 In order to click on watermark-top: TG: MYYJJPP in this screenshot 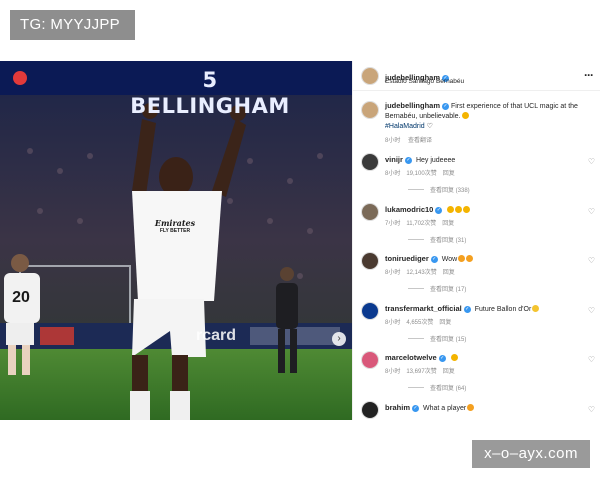, I will do `click(72, 25)`.